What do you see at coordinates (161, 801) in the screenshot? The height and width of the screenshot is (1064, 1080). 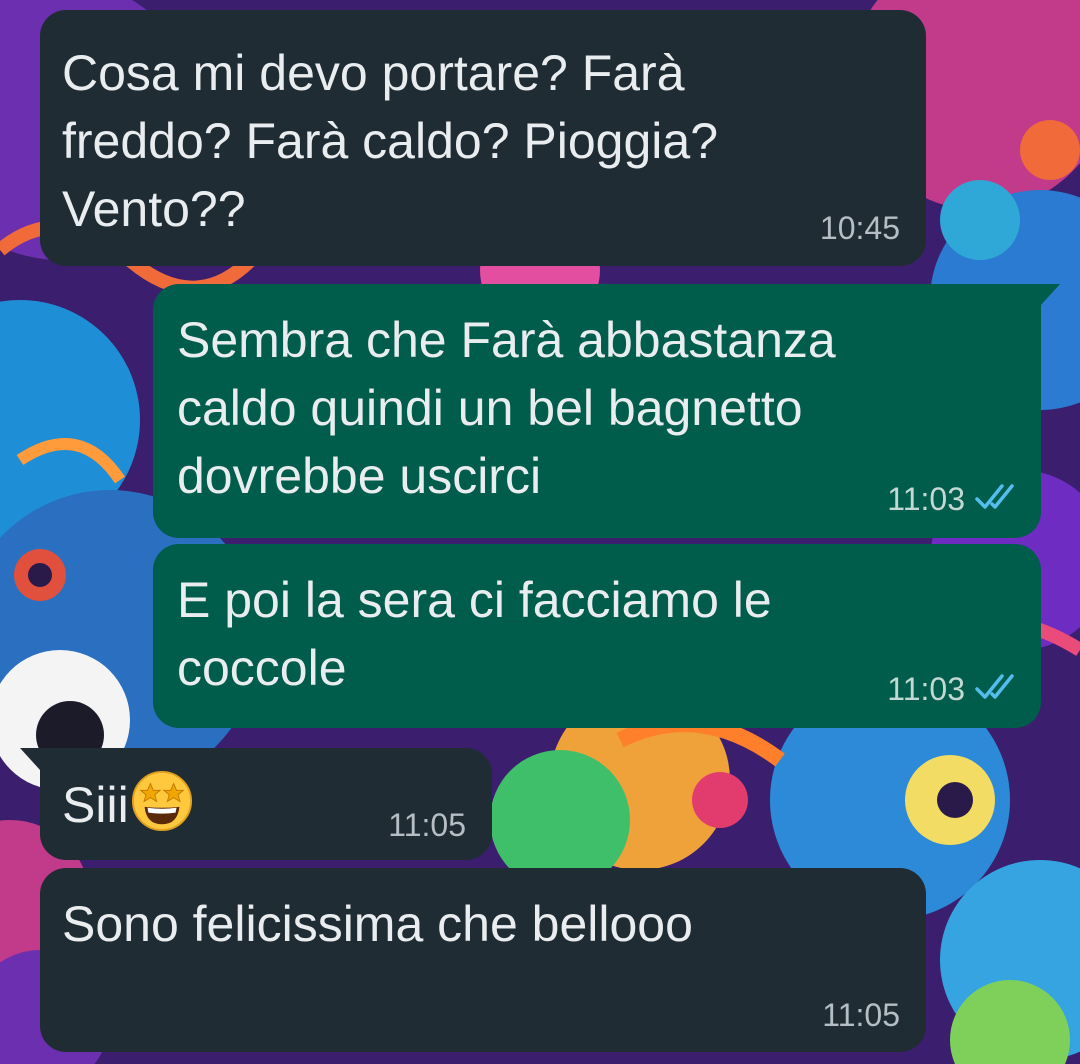 I see `star-struck-emoji-icon` at bounding box center [161, 801].